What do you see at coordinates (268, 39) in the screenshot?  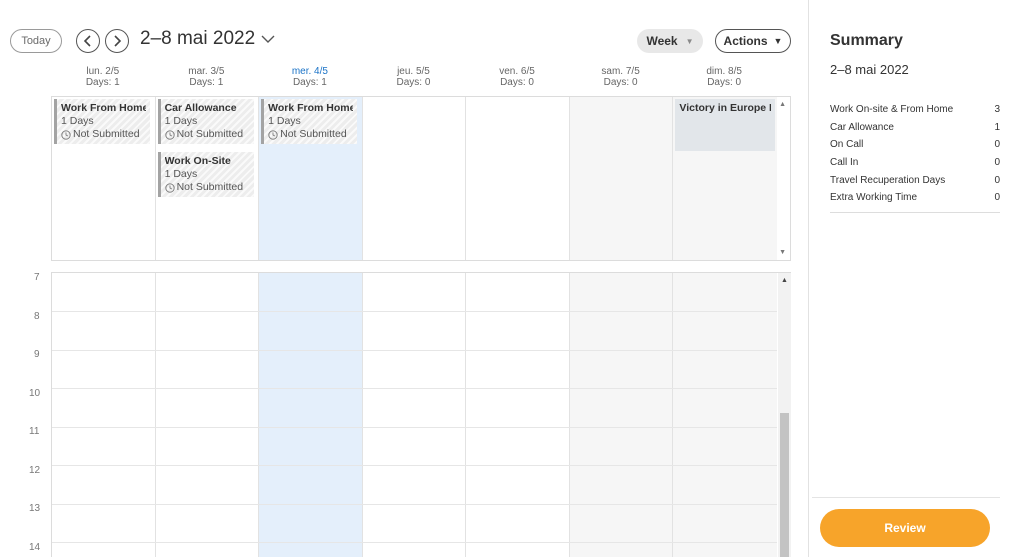 I see `chevron-down-icon` at bounding box center [268, 39].